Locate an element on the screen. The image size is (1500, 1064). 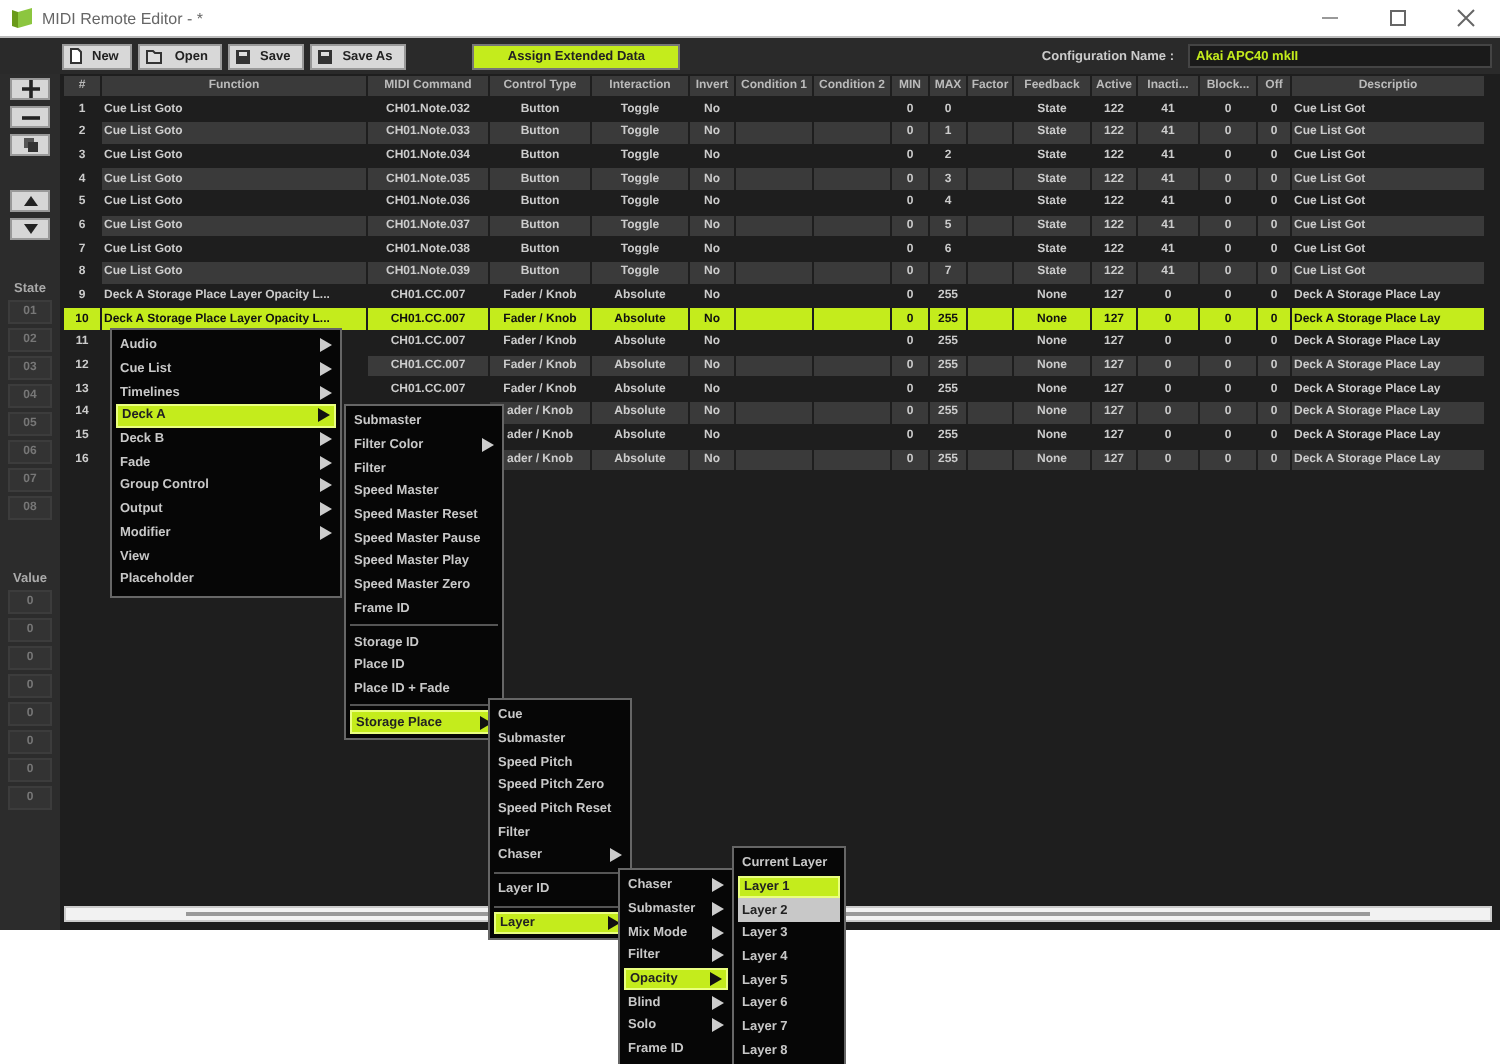
plus-button is located at coordinates (30, 89).